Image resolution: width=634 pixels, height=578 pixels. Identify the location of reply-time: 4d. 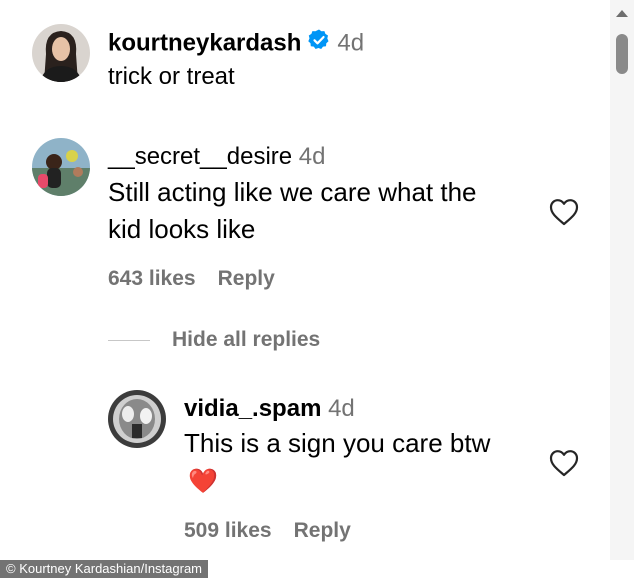
(341, 408).